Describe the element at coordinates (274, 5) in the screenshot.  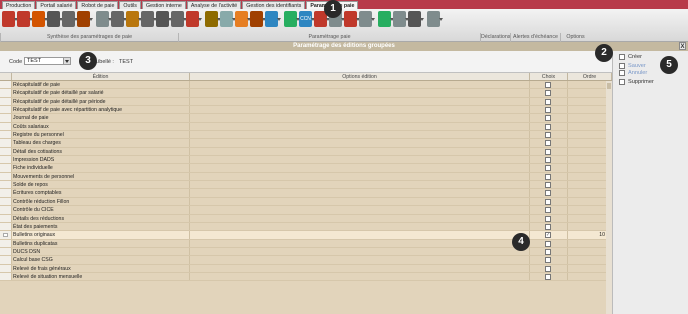
I see `tab-gestion-identifiants: Gestion des identifiants` at that location.